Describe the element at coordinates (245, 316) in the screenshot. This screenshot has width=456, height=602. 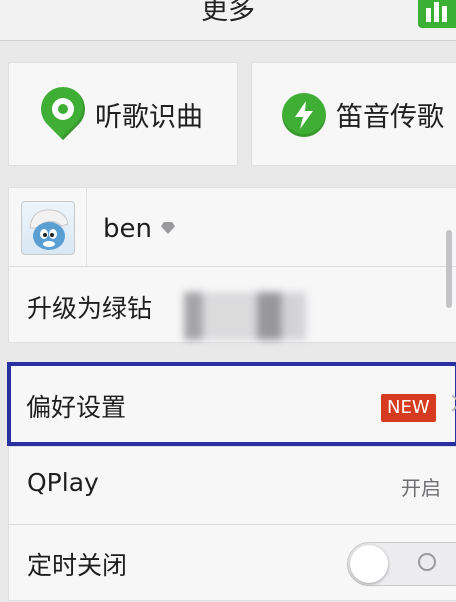
I see `redacted-blur` at that location.